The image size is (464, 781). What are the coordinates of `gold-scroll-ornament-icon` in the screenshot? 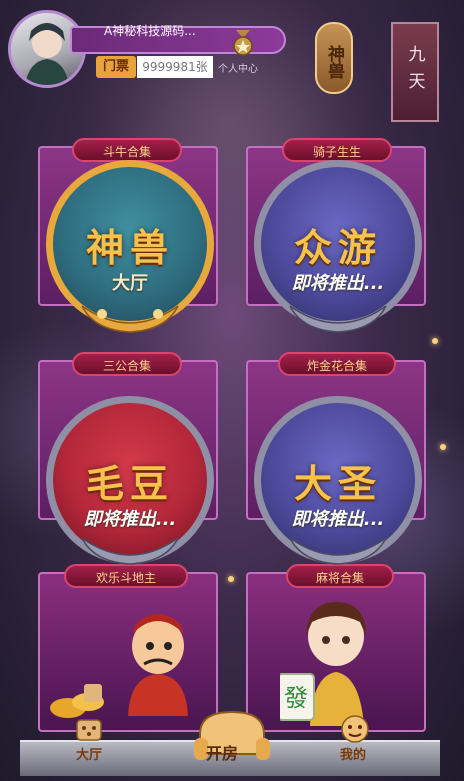 It's located at (130, 319).